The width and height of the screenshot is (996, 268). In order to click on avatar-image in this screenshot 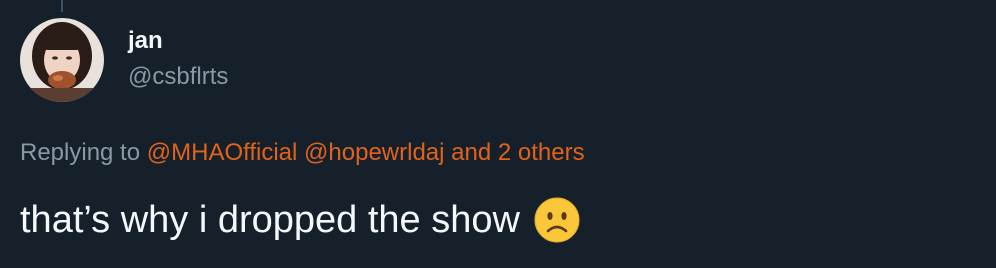, I will do `click(62, 60)`.